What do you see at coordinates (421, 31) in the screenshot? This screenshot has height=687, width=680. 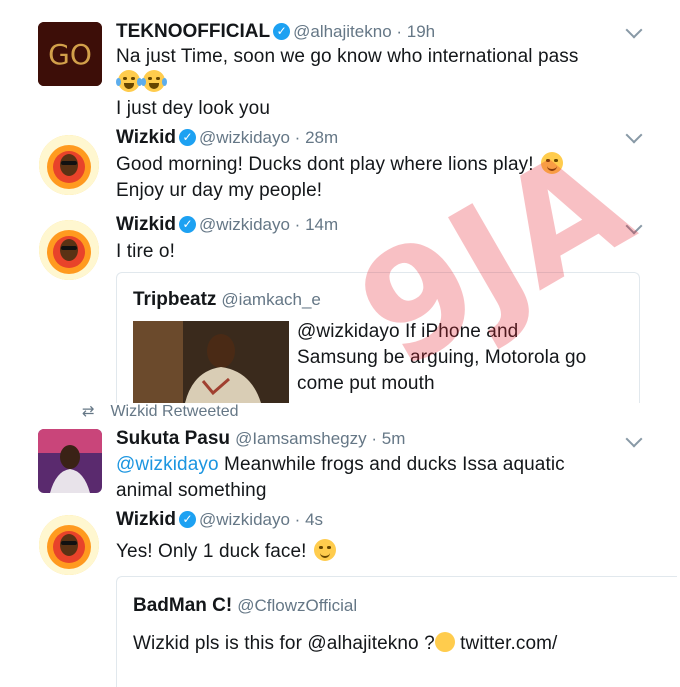 I see `timestamp: 19h` at bounding box center [421, 31].